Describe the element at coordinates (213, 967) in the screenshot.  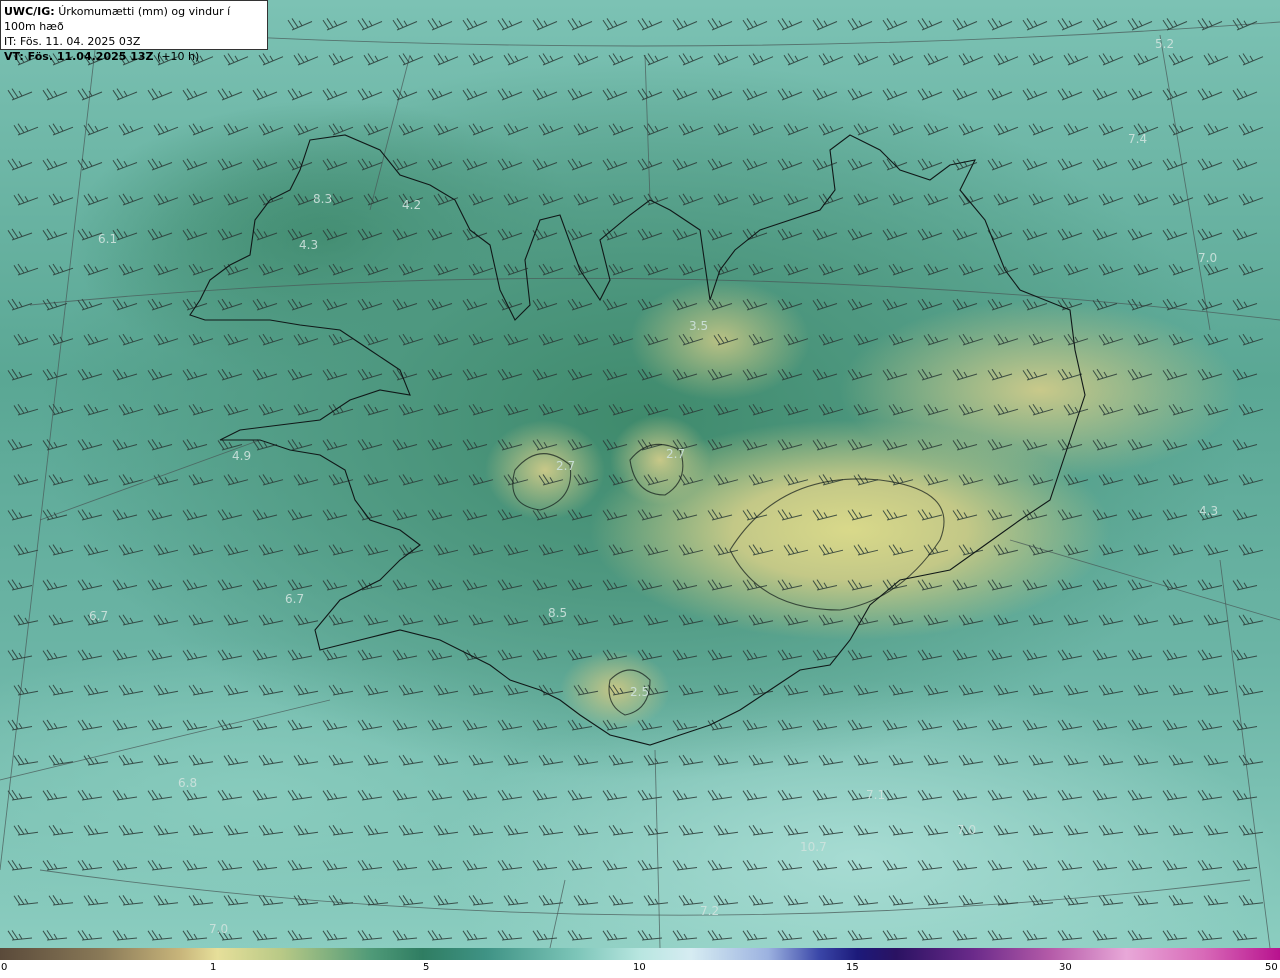
I see `colorbar-tick: 1` at that location.